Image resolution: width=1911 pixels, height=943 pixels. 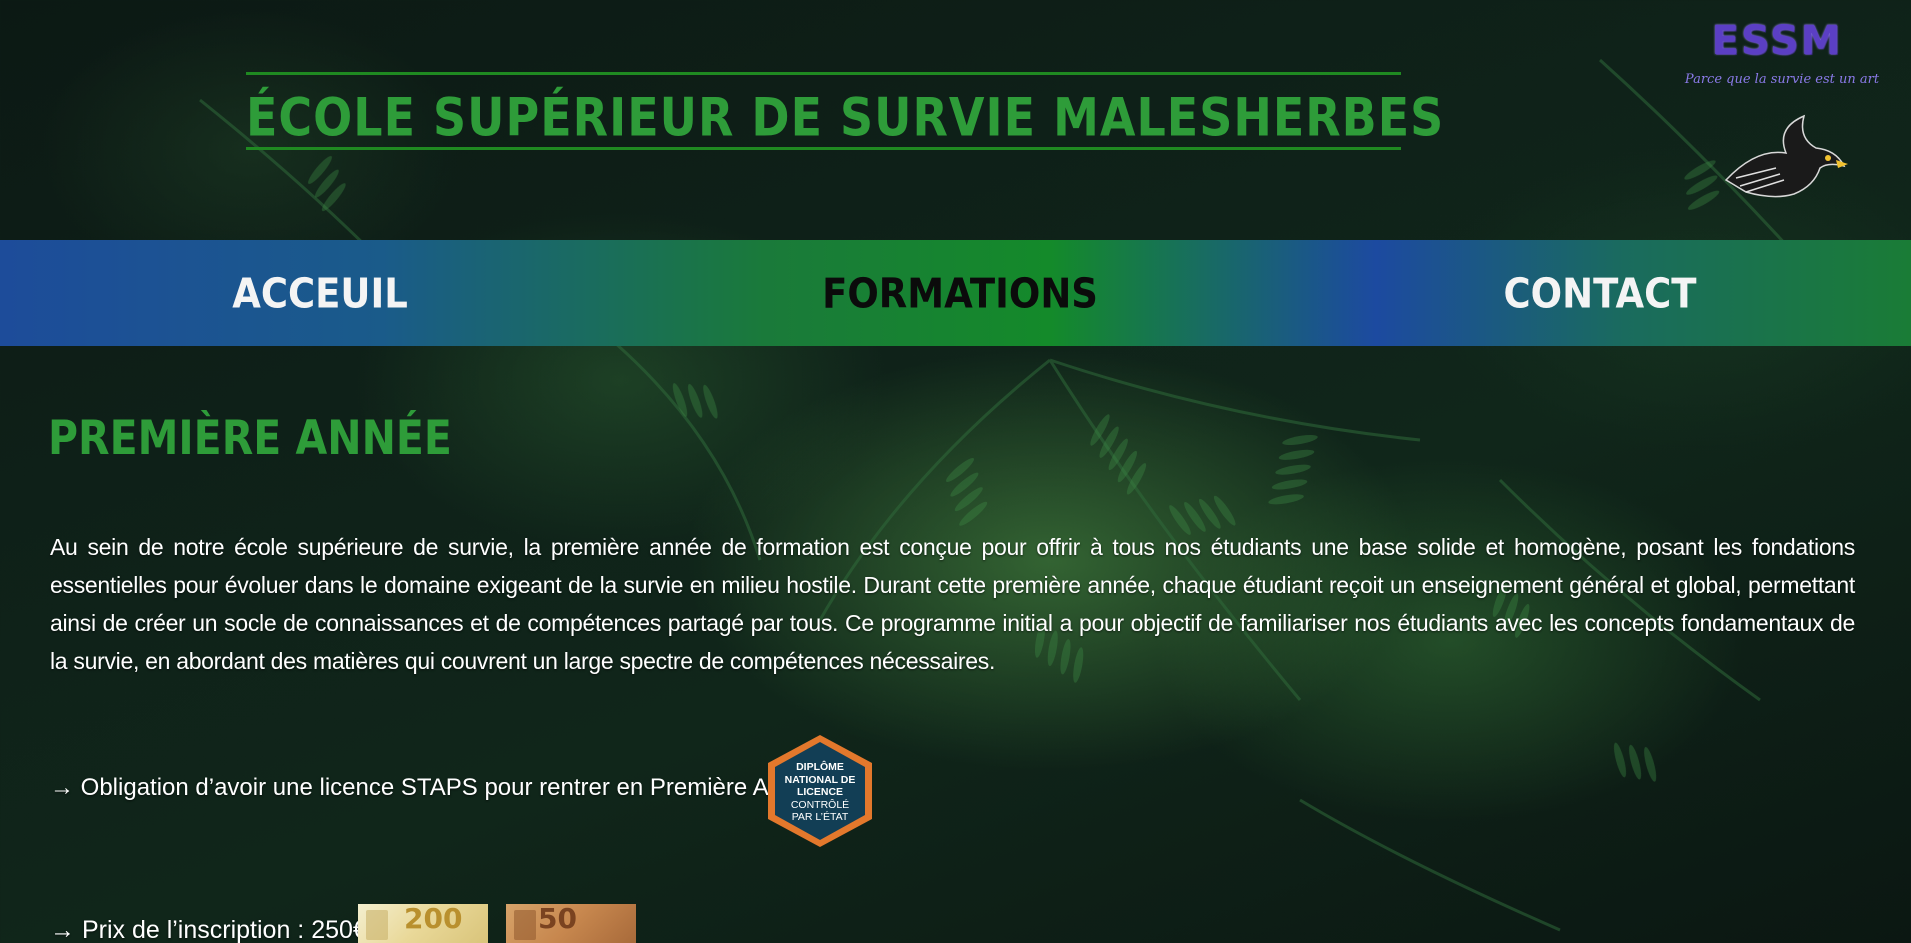 What do you see at coordinates (320, 293) in the screenshot?
I see `nav-item-acceuil: Acceuil` at bounding box center [320, 293].